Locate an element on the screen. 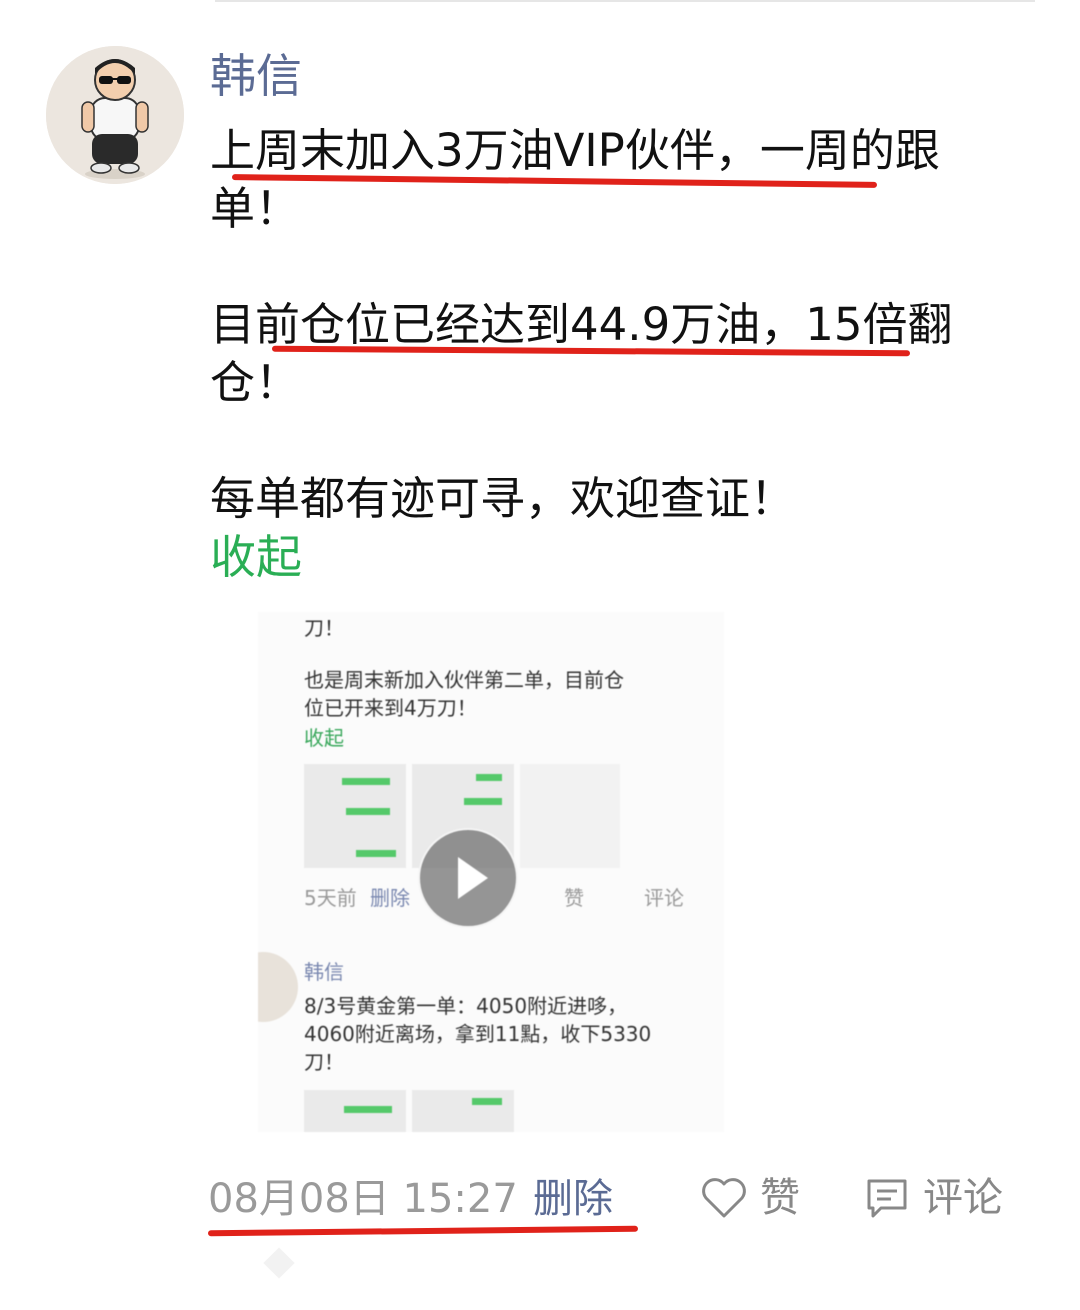 The height and width of the screenshot is (1310, 1080). collapse-link: 收起 is located at coordinates (256, 557).